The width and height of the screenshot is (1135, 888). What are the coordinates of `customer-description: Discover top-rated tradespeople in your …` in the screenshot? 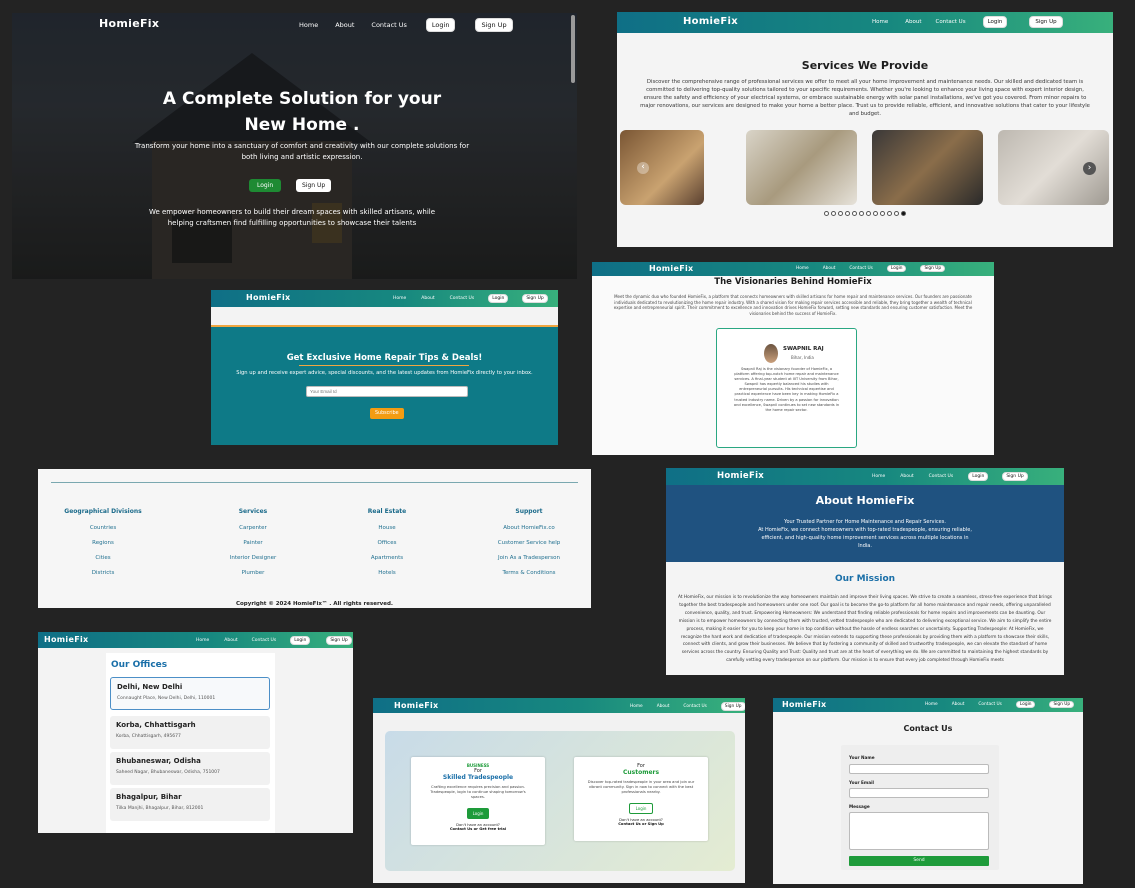 It's located at (641, 787).